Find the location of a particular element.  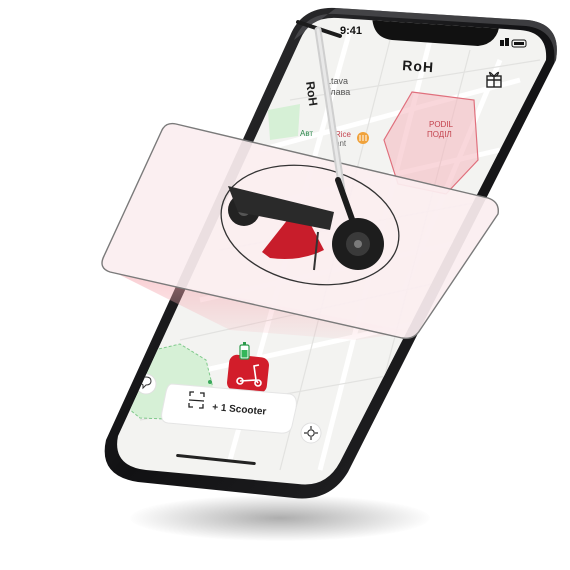

street-label-3: Авт is located at coordinates (306, 133).